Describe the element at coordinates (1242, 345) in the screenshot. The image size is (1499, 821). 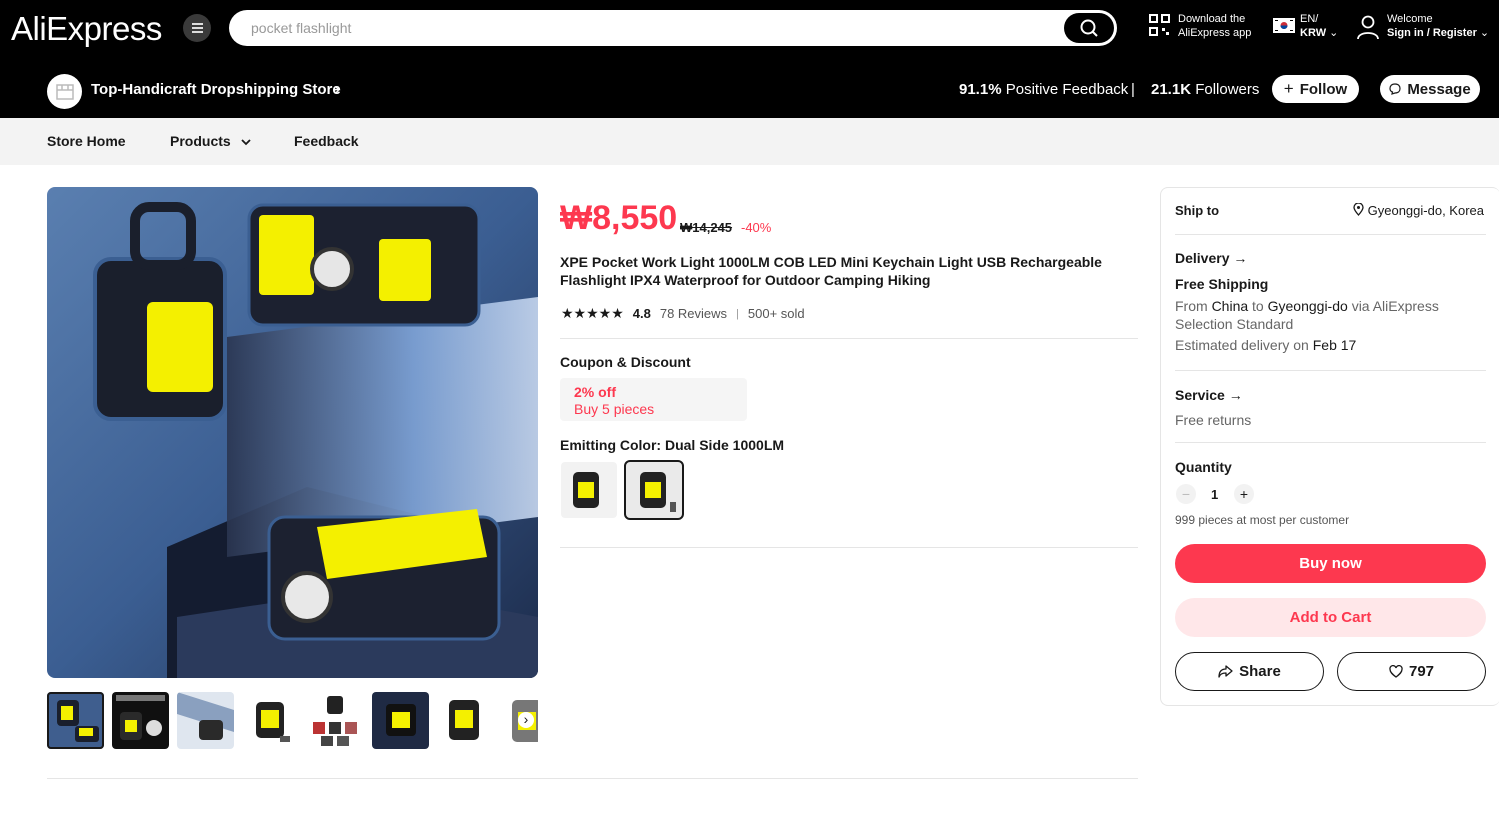
I see `estimated-text: Estimated delivery on` at that location.